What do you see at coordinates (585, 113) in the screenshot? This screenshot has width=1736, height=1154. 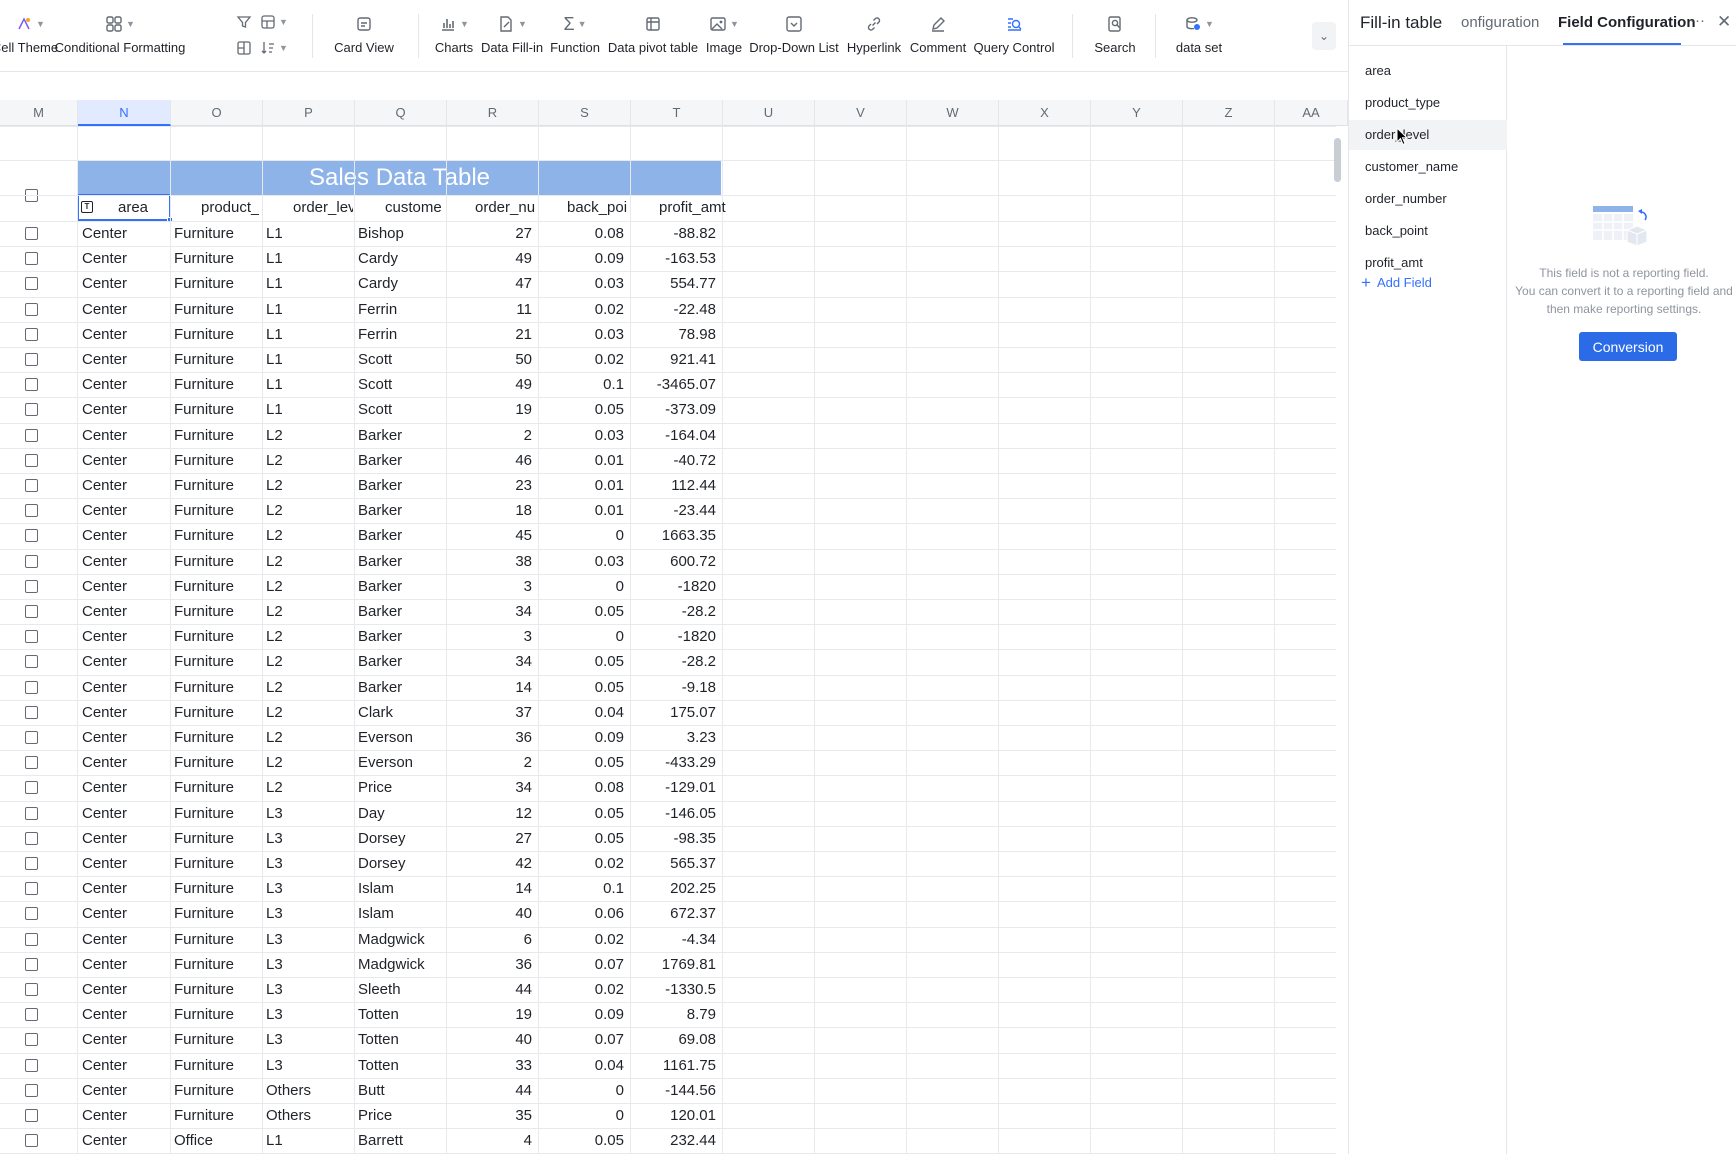 I see `column-header-s: S` at bounding box center [585, 113].